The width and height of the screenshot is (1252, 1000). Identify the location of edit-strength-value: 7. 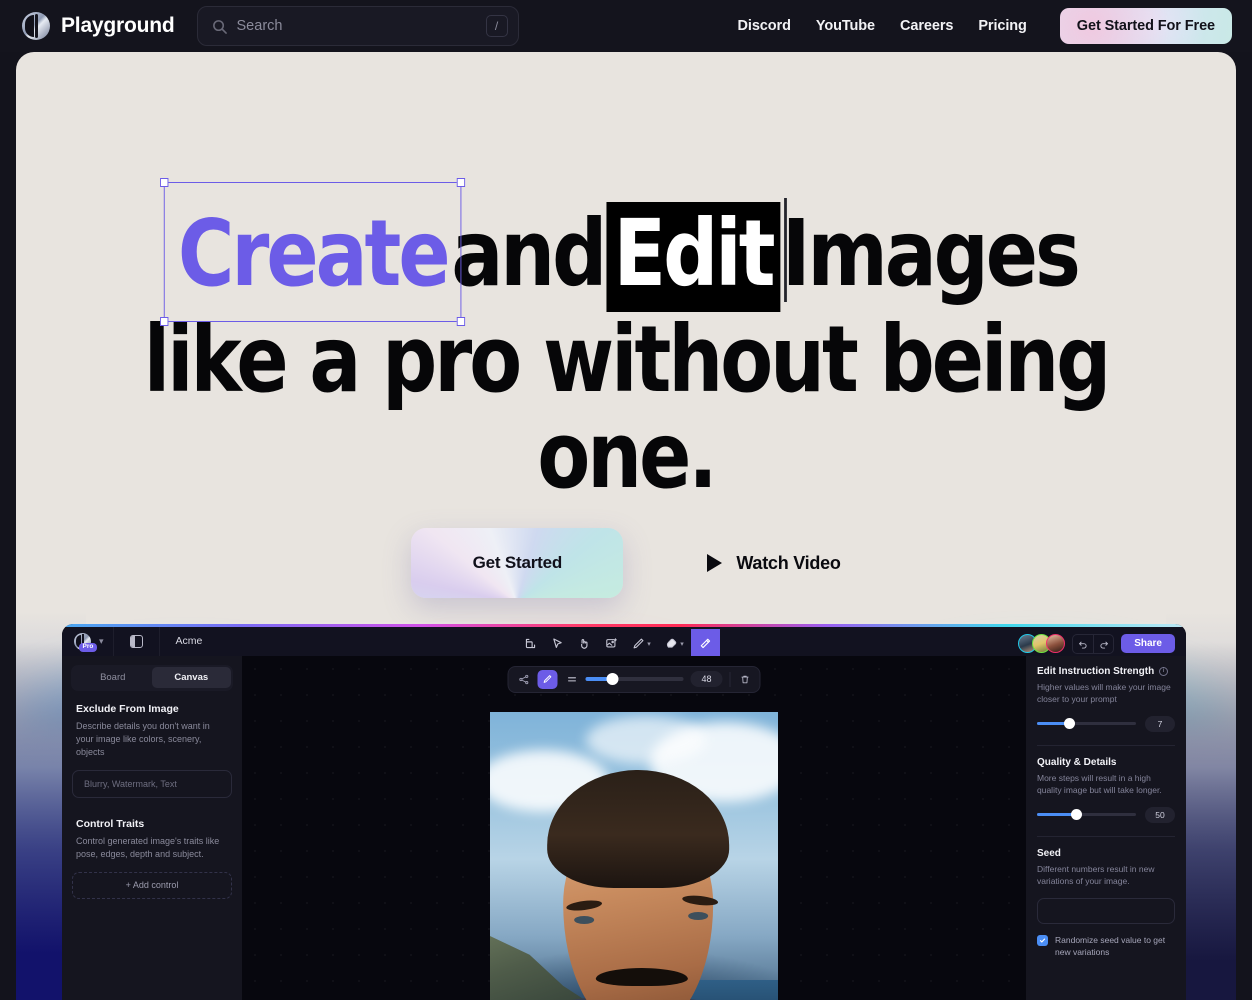
(1160, 723).